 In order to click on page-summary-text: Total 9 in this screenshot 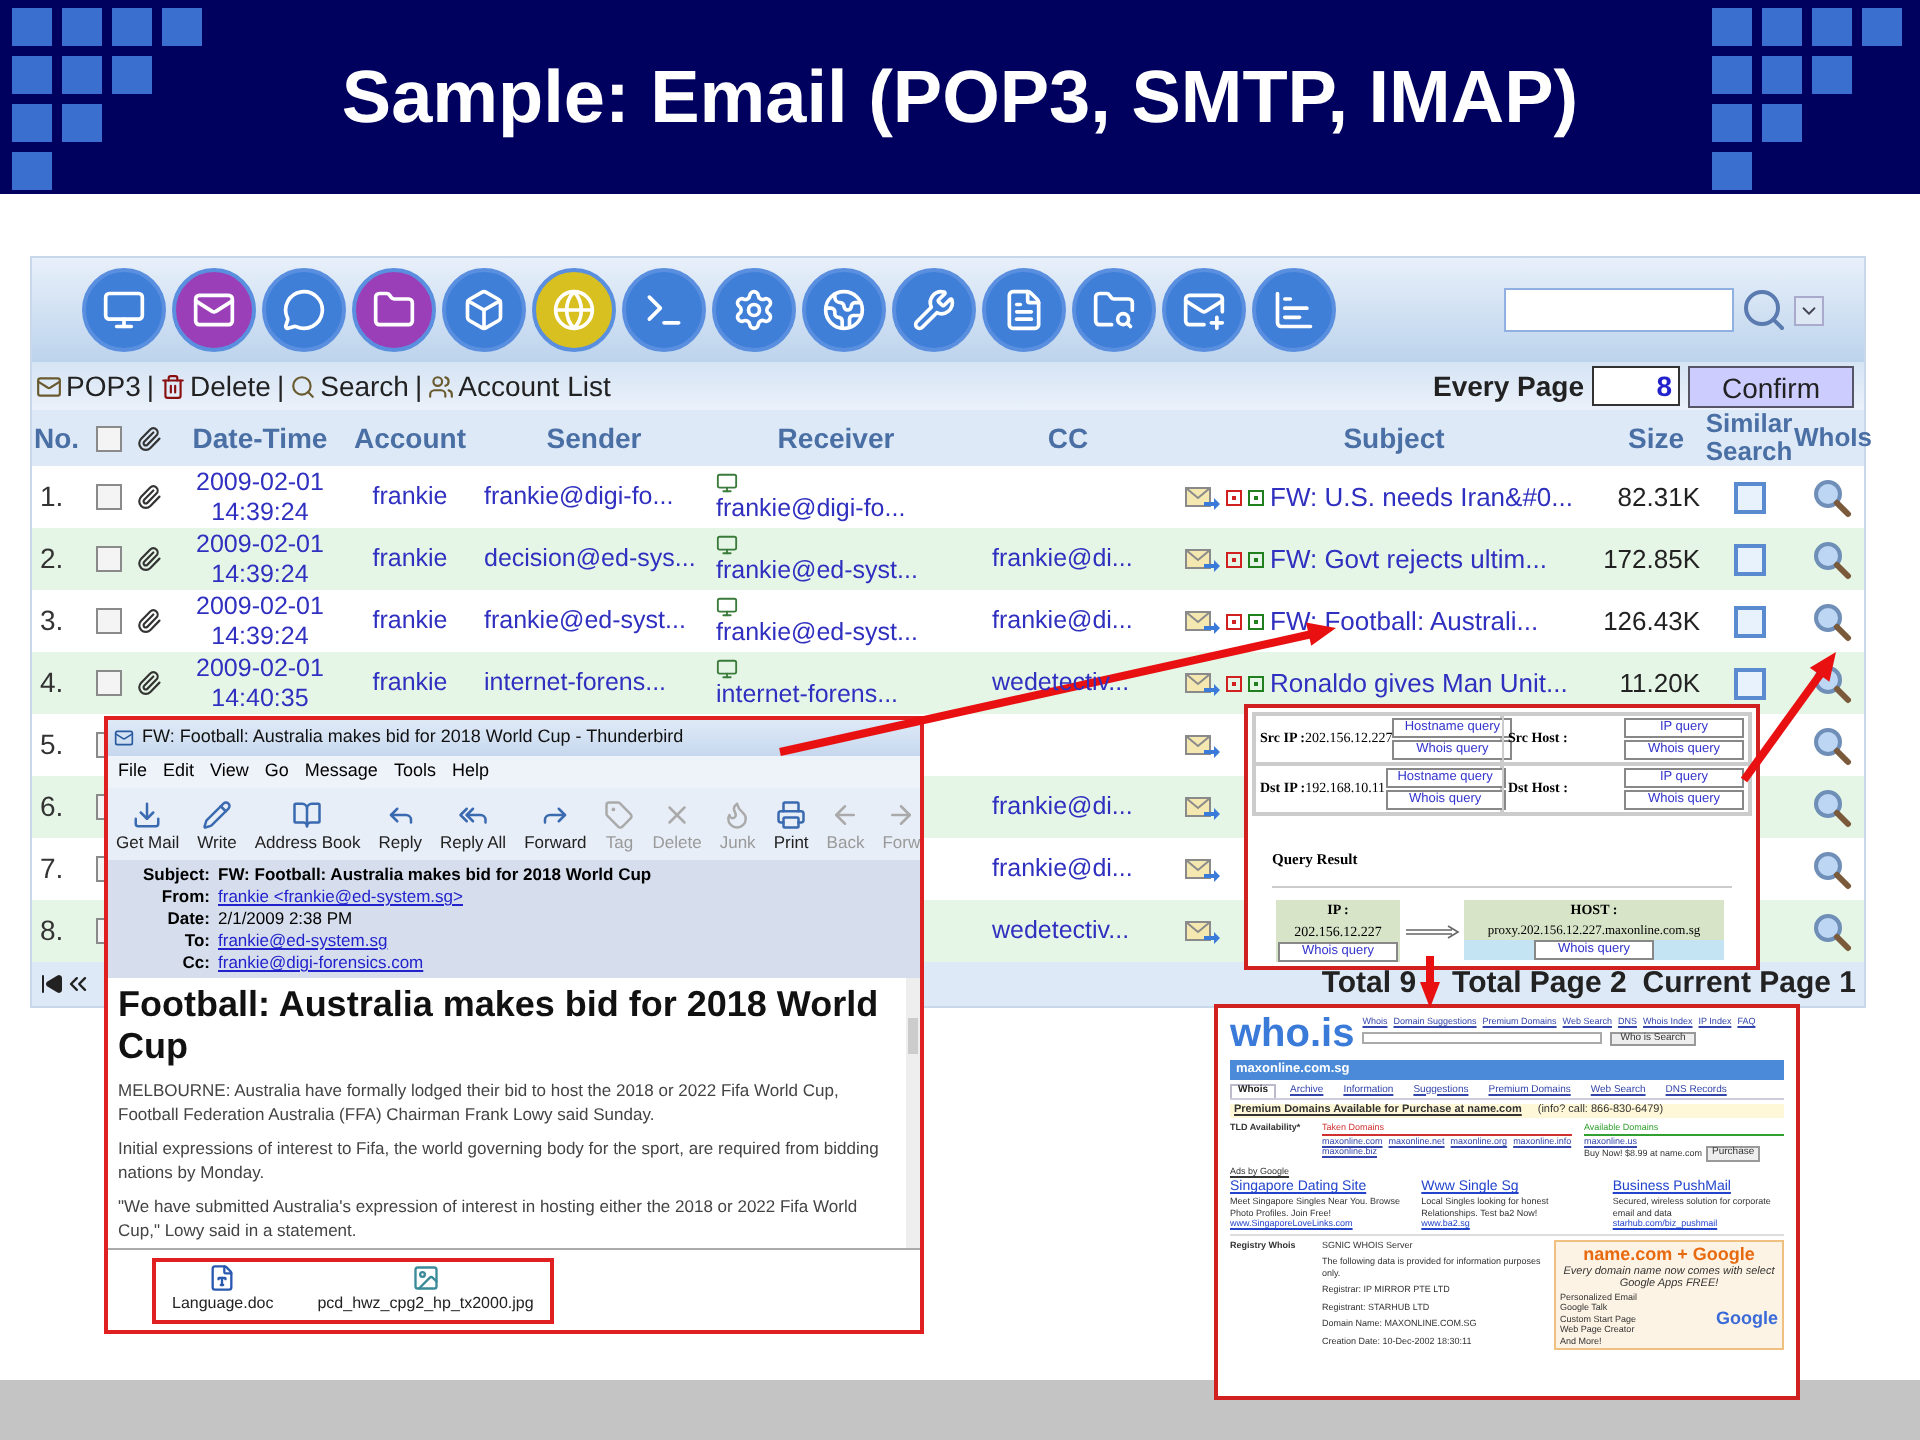, I will do `click(1369, 983)`.